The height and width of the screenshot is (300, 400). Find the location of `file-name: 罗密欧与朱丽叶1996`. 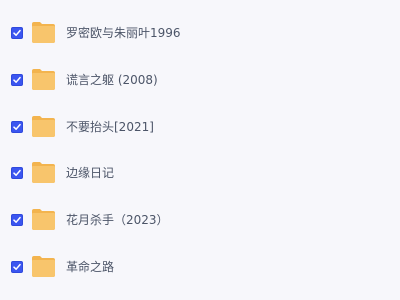

file-name: 罗密欧与朱丽叶1996 is located at coordinates (123, 33).